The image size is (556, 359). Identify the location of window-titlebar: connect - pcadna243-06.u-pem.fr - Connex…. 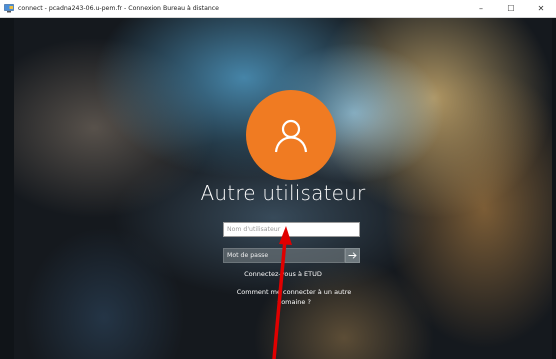
(278, 9).